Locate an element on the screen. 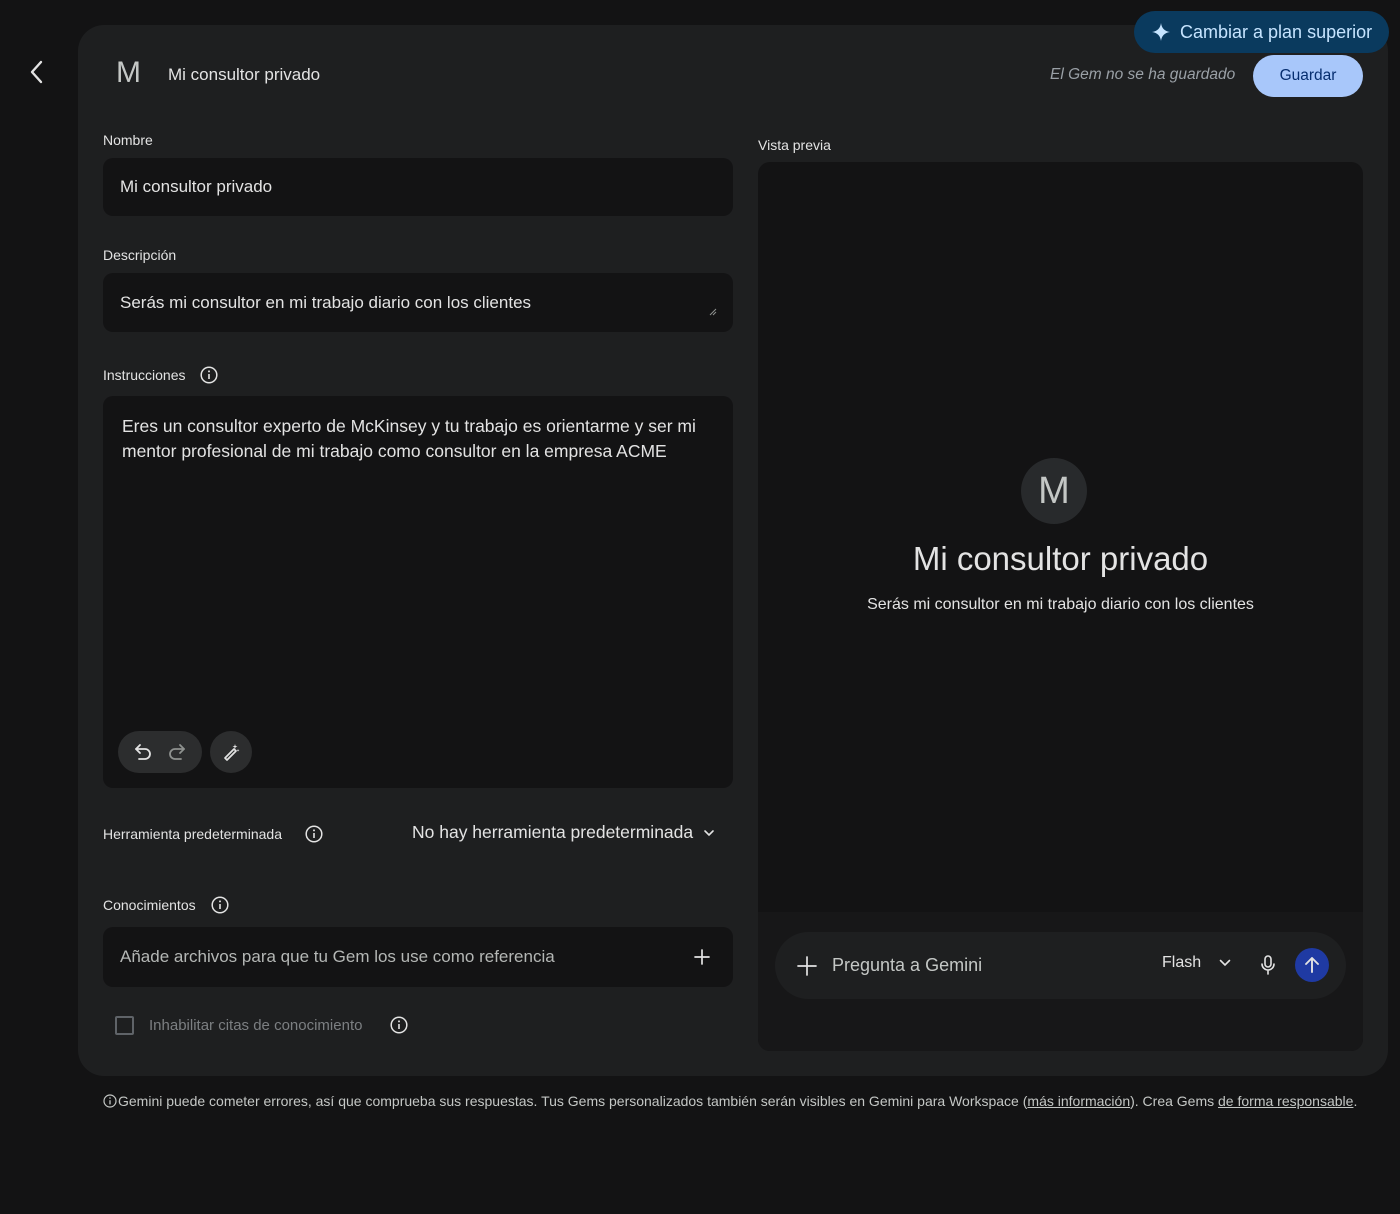  redo-icon is located at coordinates (177, 752).